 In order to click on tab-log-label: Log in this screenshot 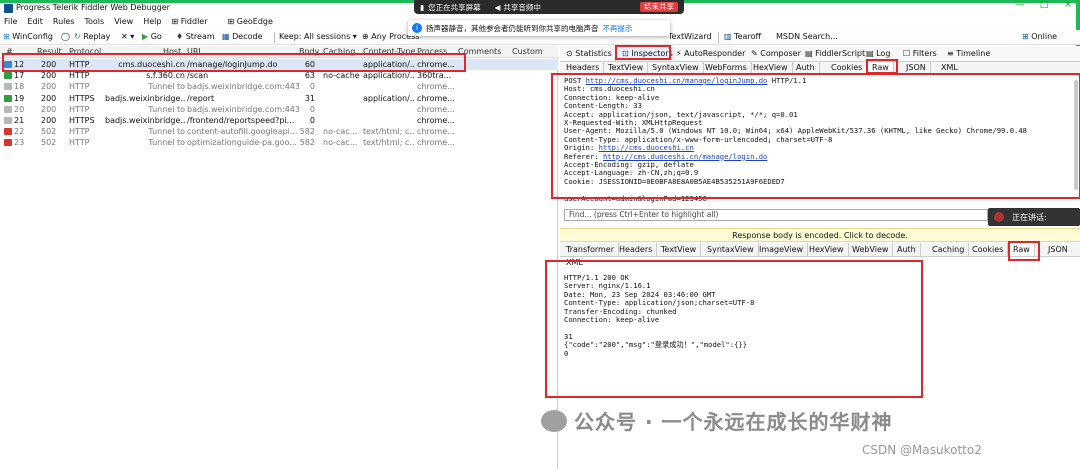, I will do `click(883, 53)`.